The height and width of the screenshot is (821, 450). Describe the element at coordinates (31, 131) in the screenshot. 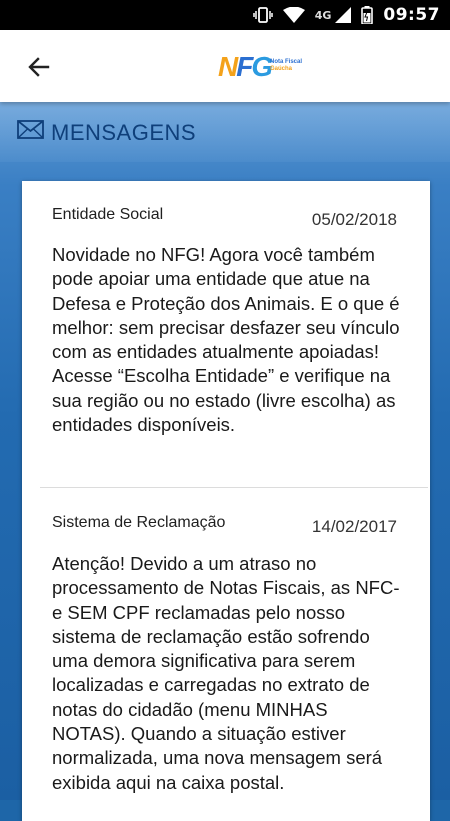

I see `mail-icon` at that location.